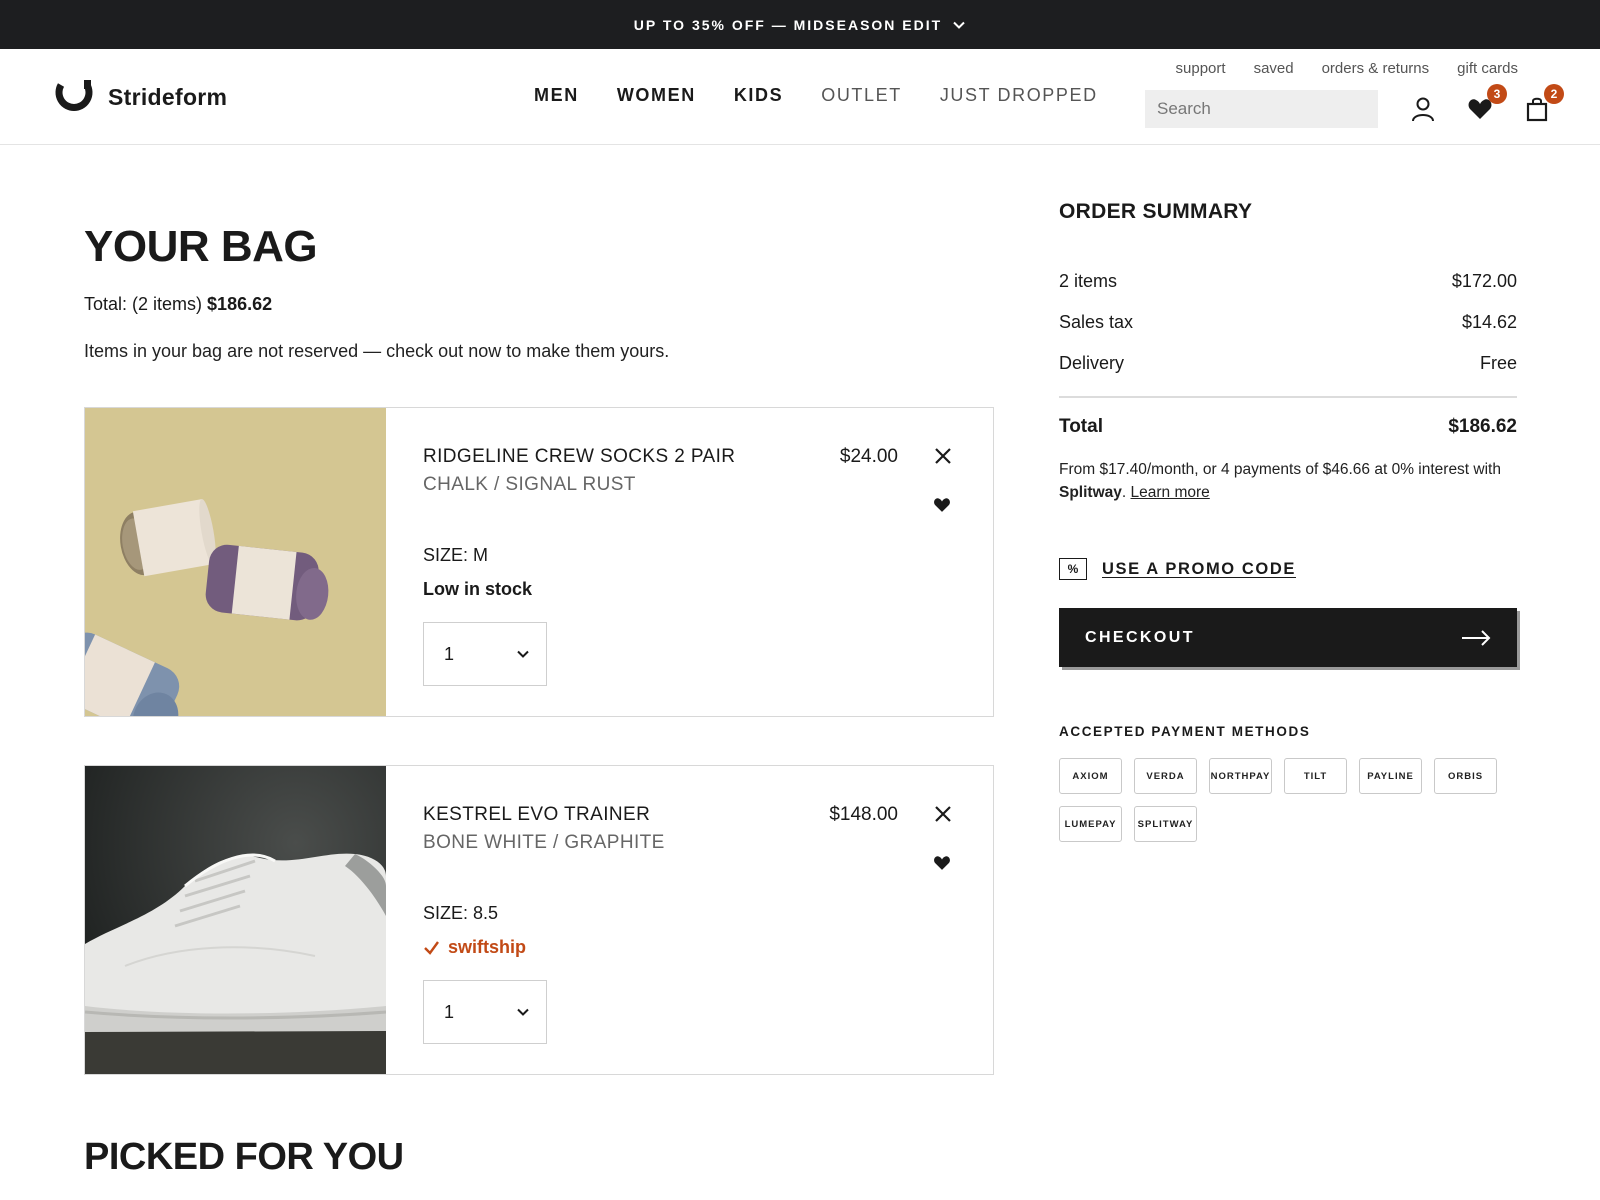 The width and height of the screenshot is (1600, 1200). I want to click on support-link: support, so click(1201, 68).